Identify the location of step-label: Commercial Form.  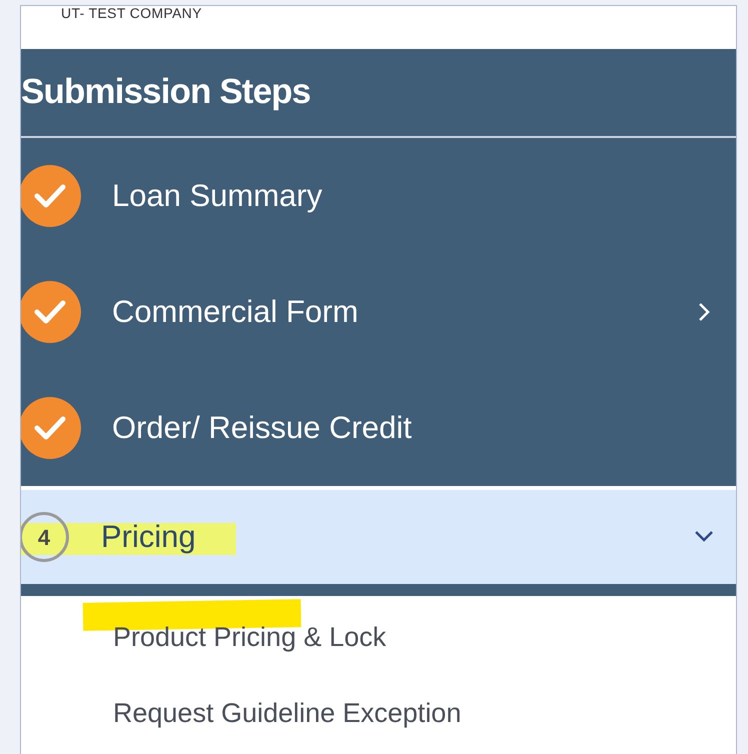
(235, 311).